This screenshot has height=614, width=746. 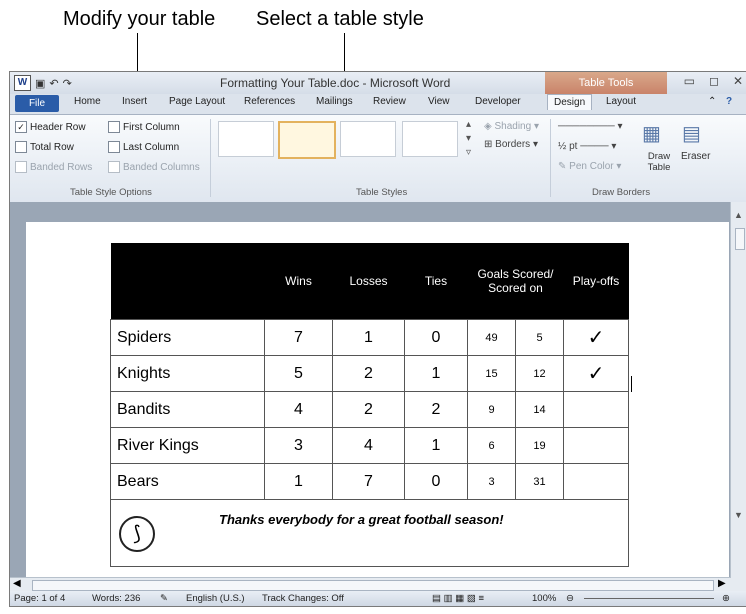 I want to click on proofing-icon: ✎, so click(x=164, y=598).